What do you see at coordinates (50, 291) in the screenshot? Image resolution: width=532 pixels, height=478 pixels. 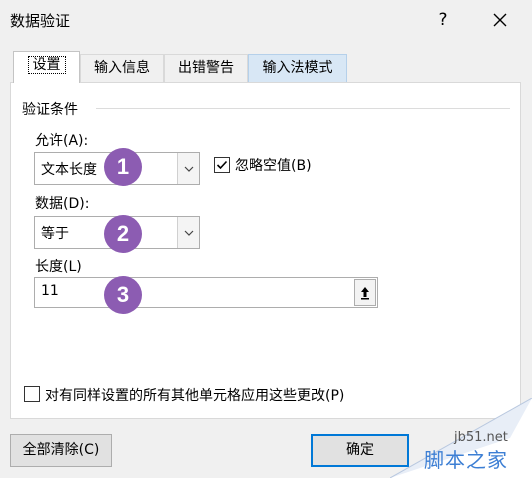 I see `length-value: 11` at bounding box center [50, 291].